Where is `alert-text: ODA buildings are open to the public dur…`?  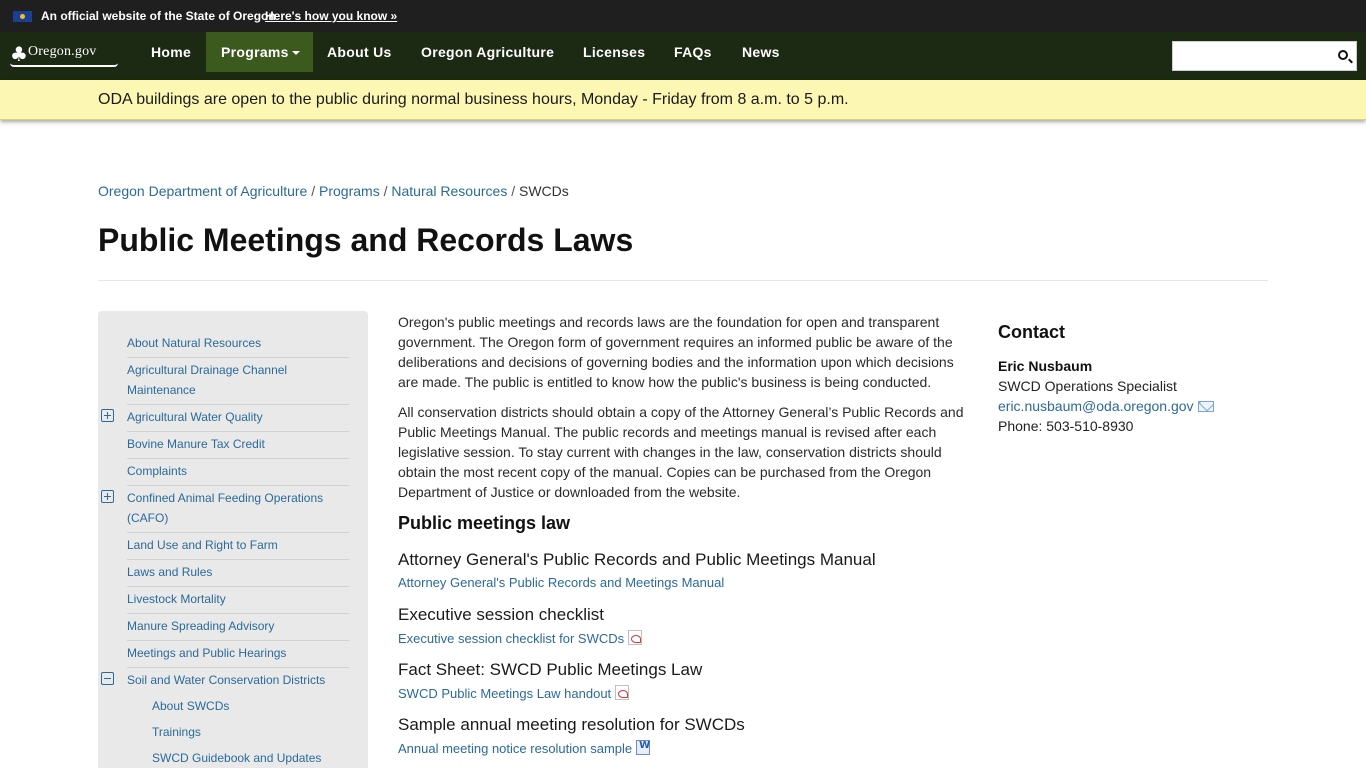
alert-text: ODA buildings are open to the public dur… is located at coordinates (473, 99).